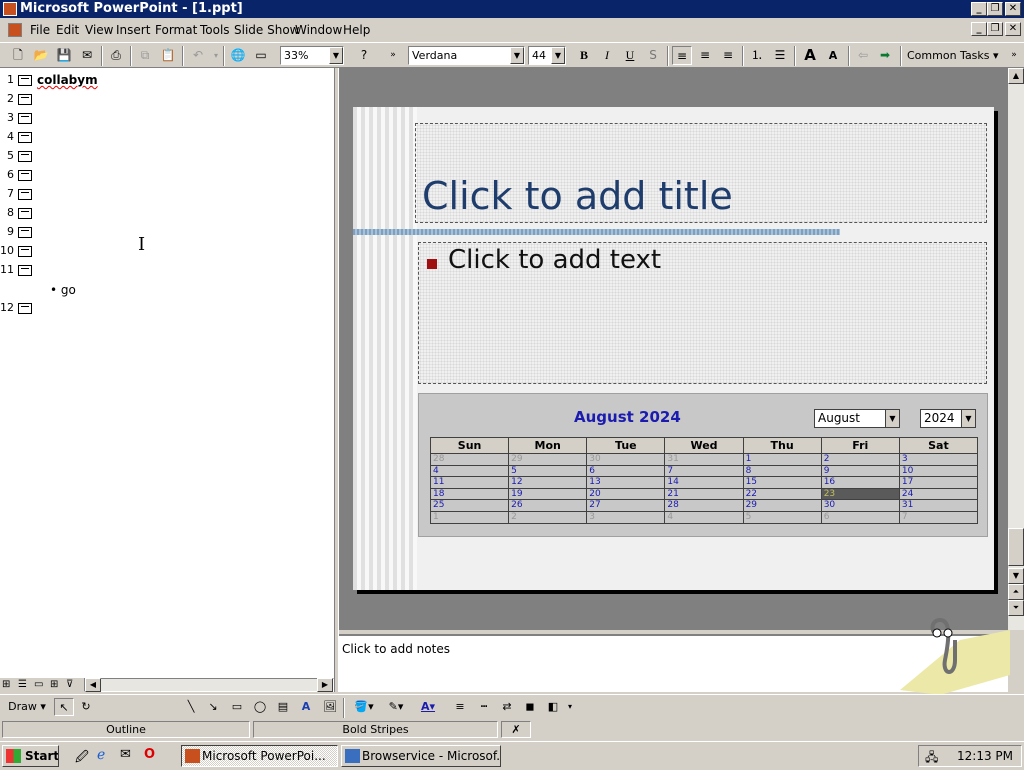 The image size is (1024, 770). I want to click on hyperlink-icon: 🌐, so click(238, 55).